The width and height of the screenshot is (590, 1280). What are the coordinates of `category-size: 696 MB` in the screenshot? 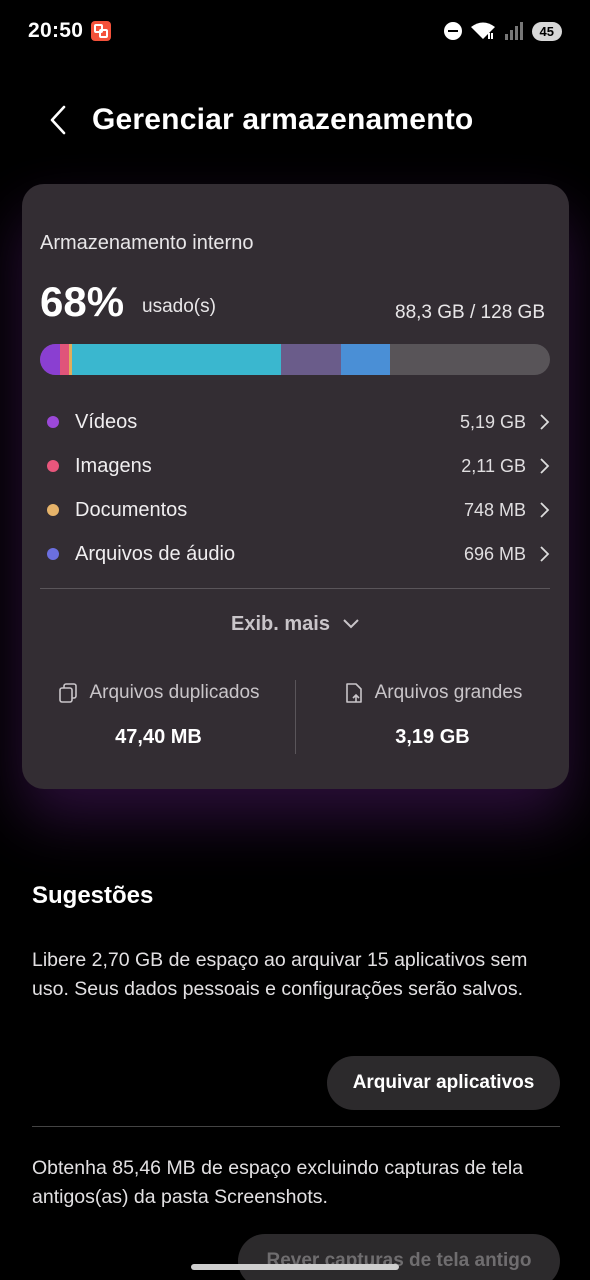 It's located at (494, 553).